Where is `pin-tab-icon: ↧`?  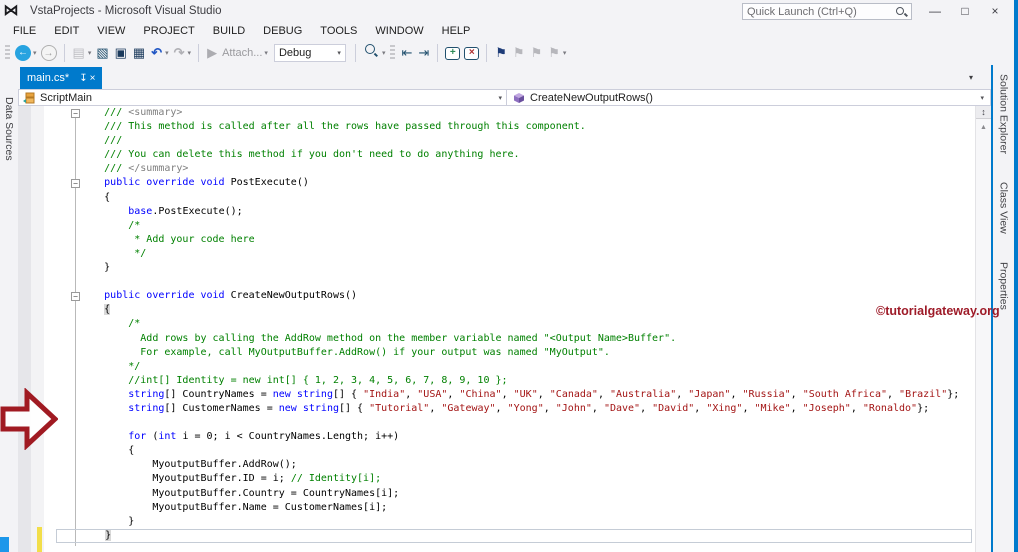
pin-tab-icon: ↧ is located at coordinates (83, 78).